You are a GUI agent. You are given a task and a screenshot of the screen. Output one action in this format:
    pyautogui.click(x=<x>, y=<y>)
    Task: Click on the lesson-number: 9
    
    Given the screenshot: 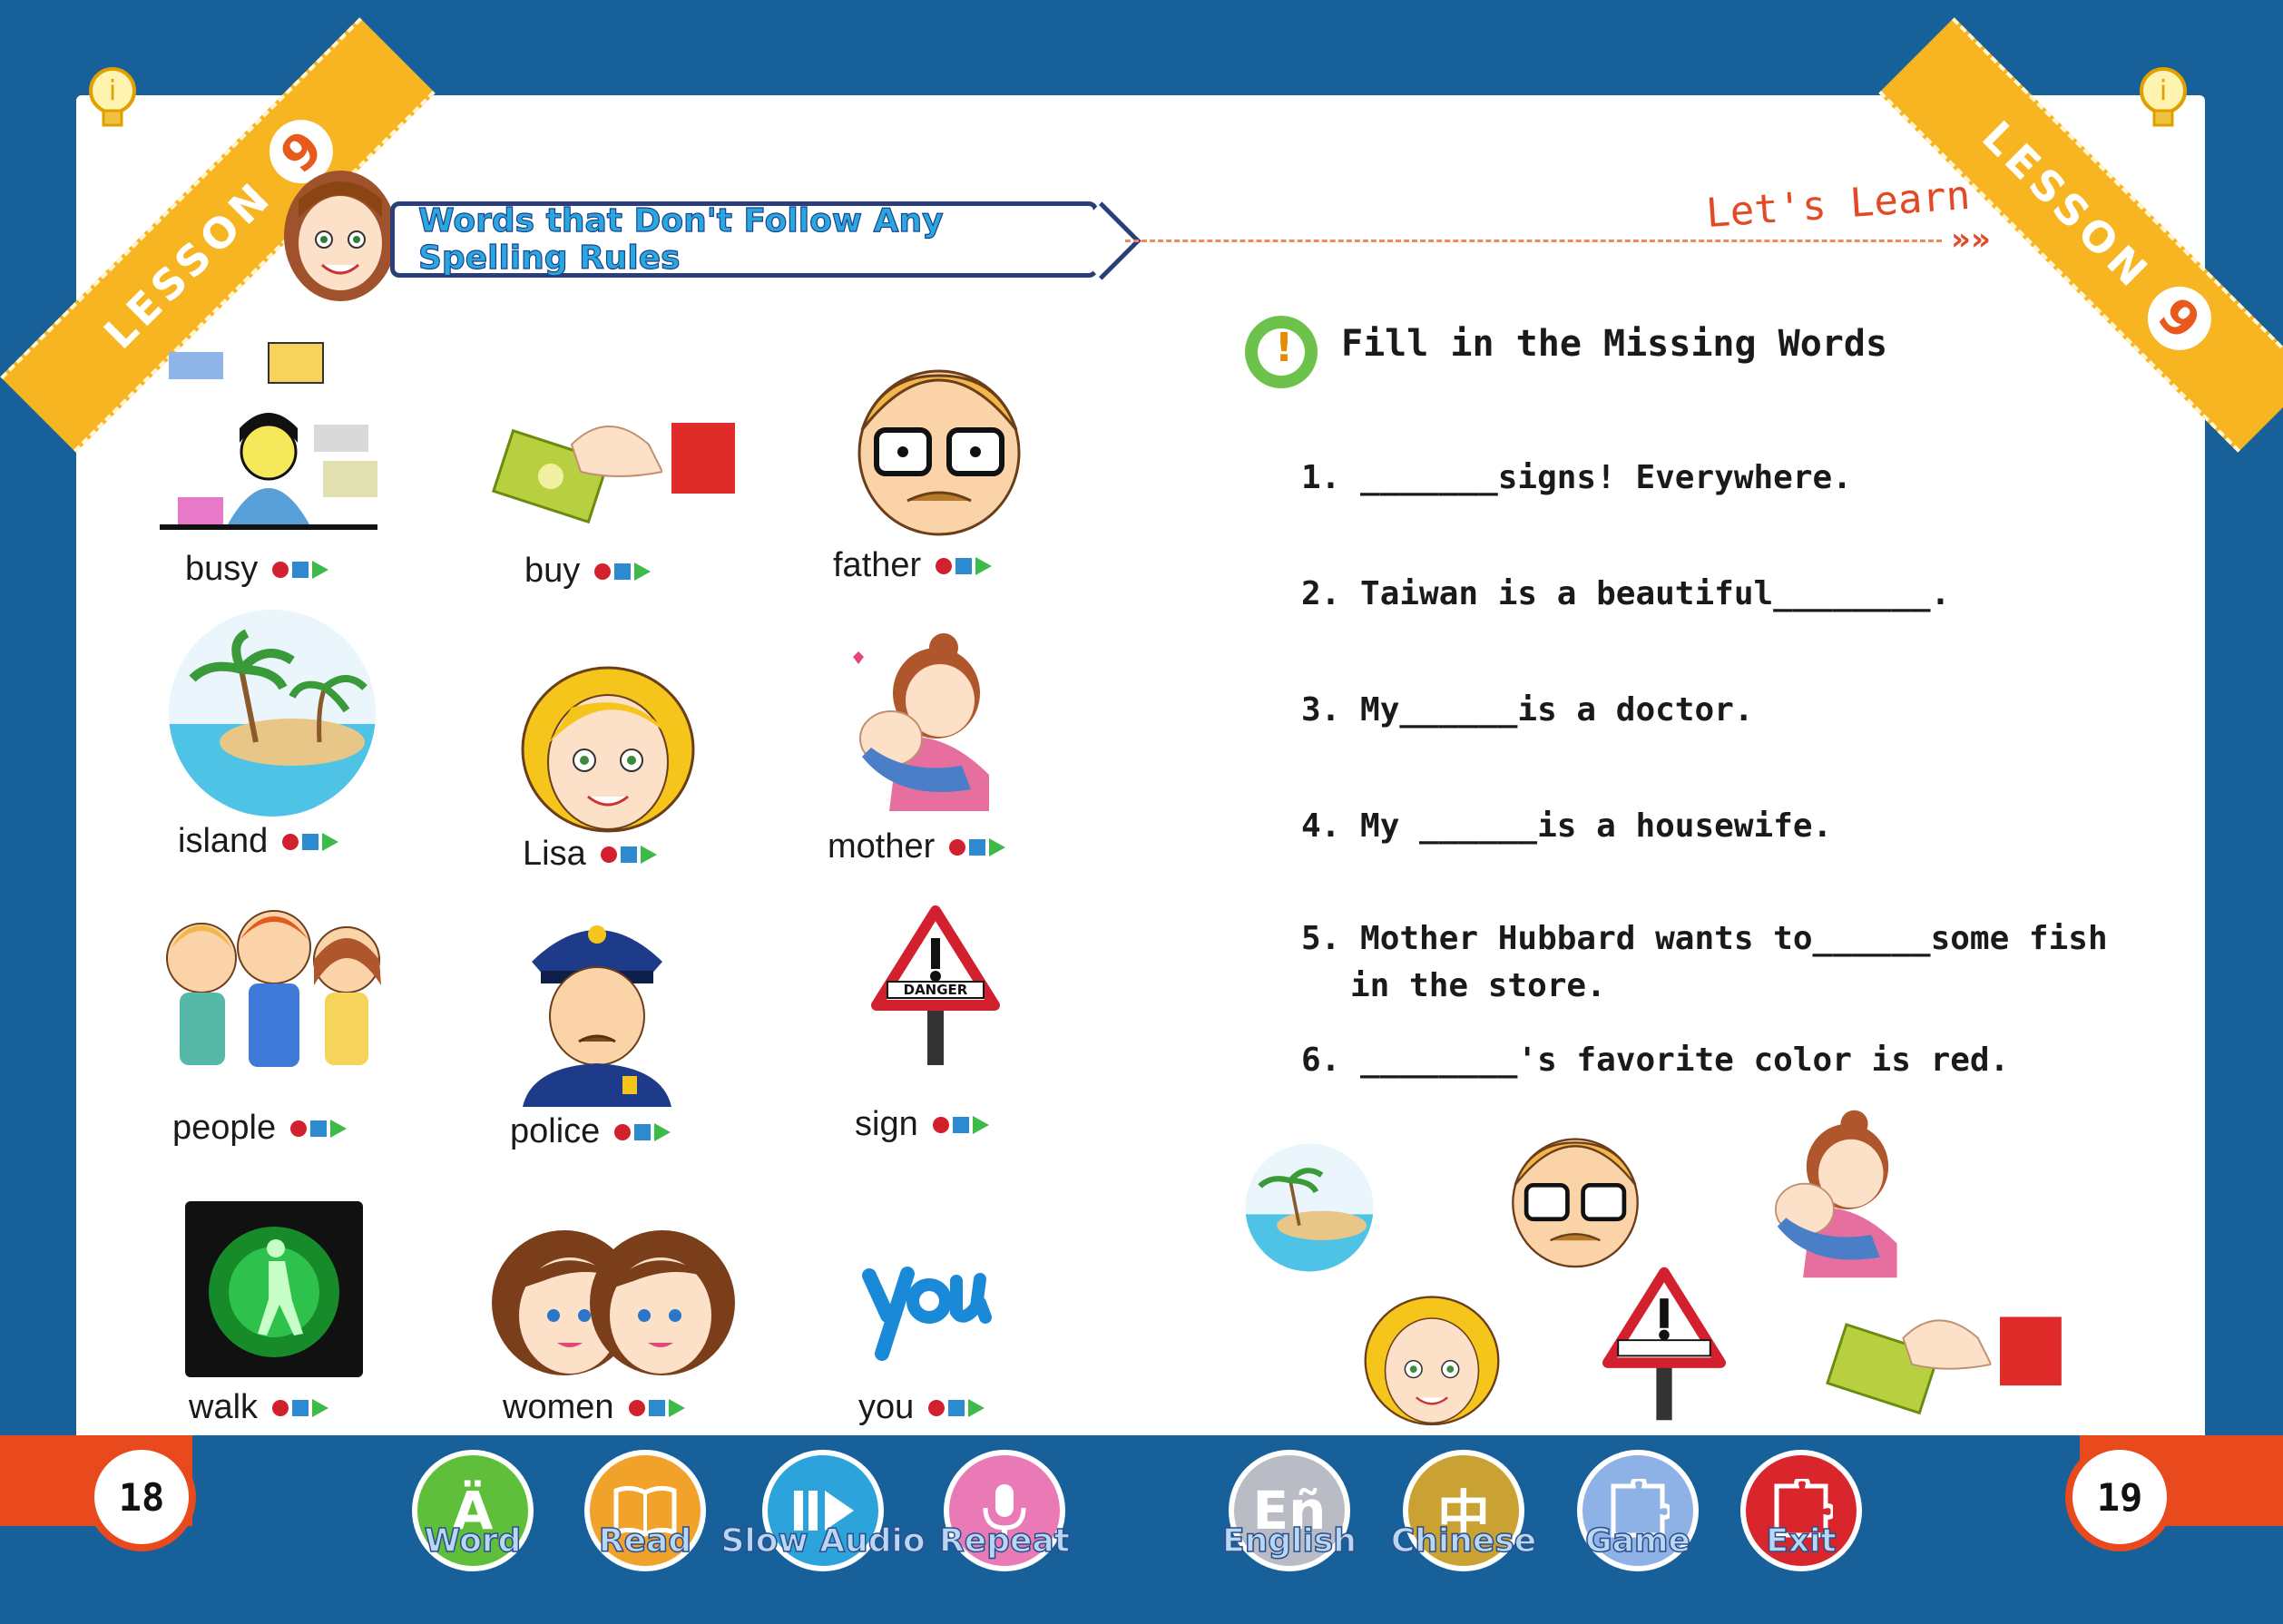 What is the action you would take?
    pyautogui.click(x=2179, y=318)
    